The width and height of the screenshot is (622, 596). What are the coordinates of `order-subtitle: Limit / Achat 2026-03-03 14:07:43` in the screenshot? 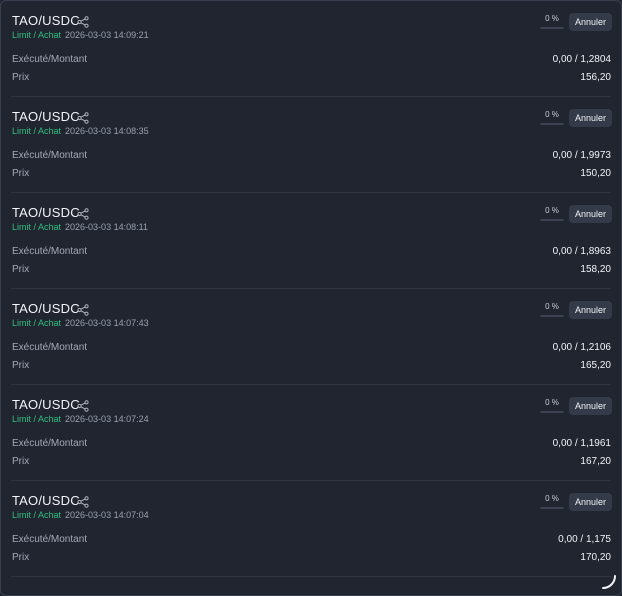 It's located at (80, 323).